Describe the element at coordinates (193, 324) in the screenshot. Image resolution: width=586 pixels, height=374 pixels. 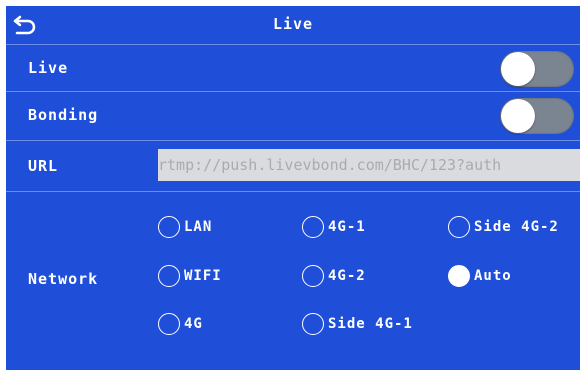
I see `radio-label: 4G` at that location.